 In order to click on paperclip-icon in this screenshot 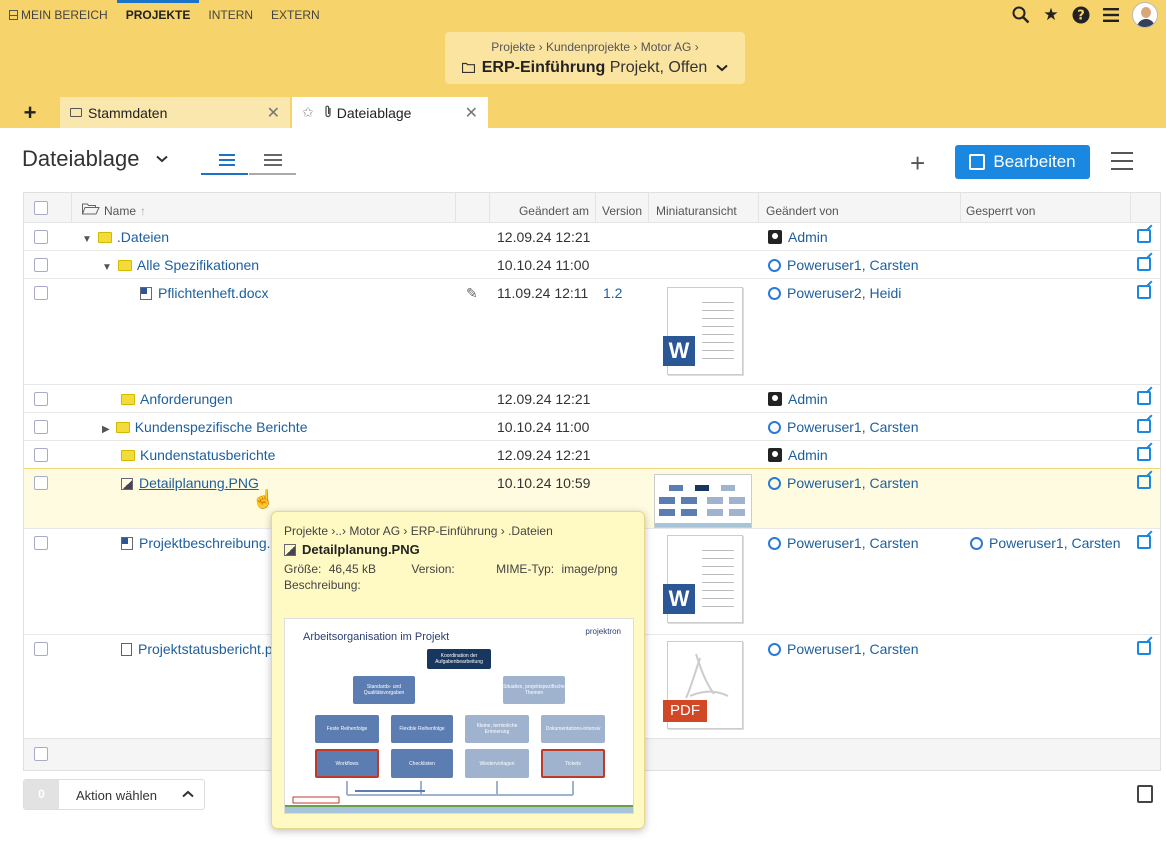, I will do `click(328, 113)`.